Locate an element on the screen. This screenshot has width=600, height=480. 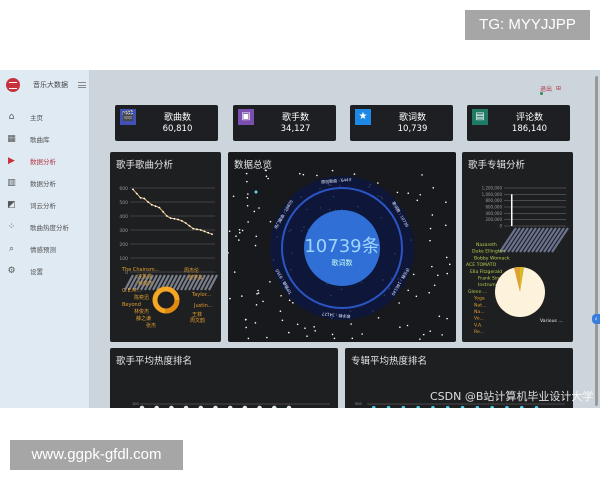
donut-label: 张学友 is located at coordinates (195, 277).